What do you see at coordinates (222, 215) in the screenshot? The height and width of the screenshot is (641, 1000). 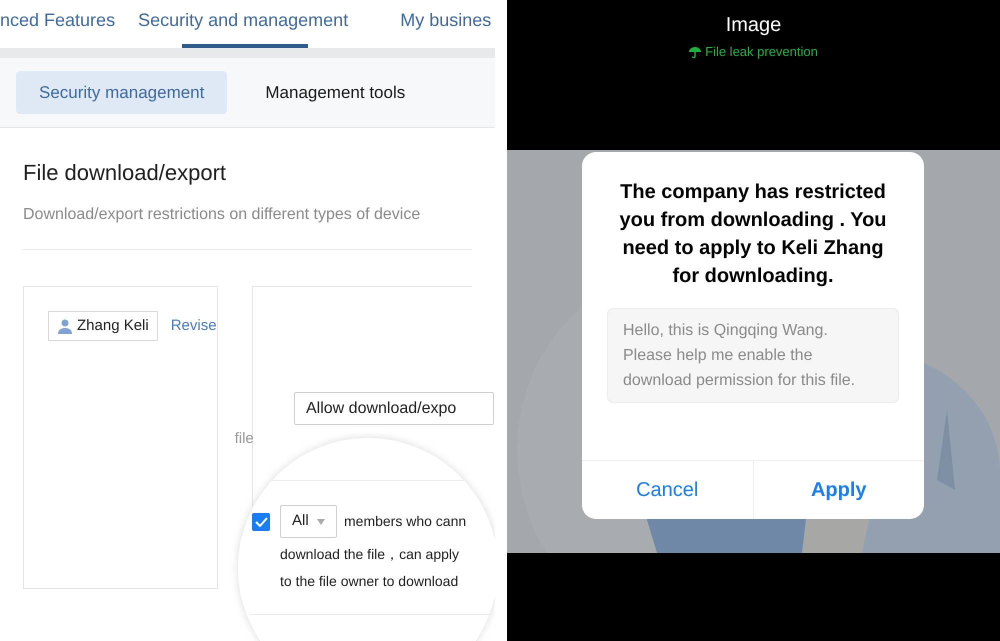 I see `section-description: Download/export restrictions on different types of device` at bounding box center [222, 215].